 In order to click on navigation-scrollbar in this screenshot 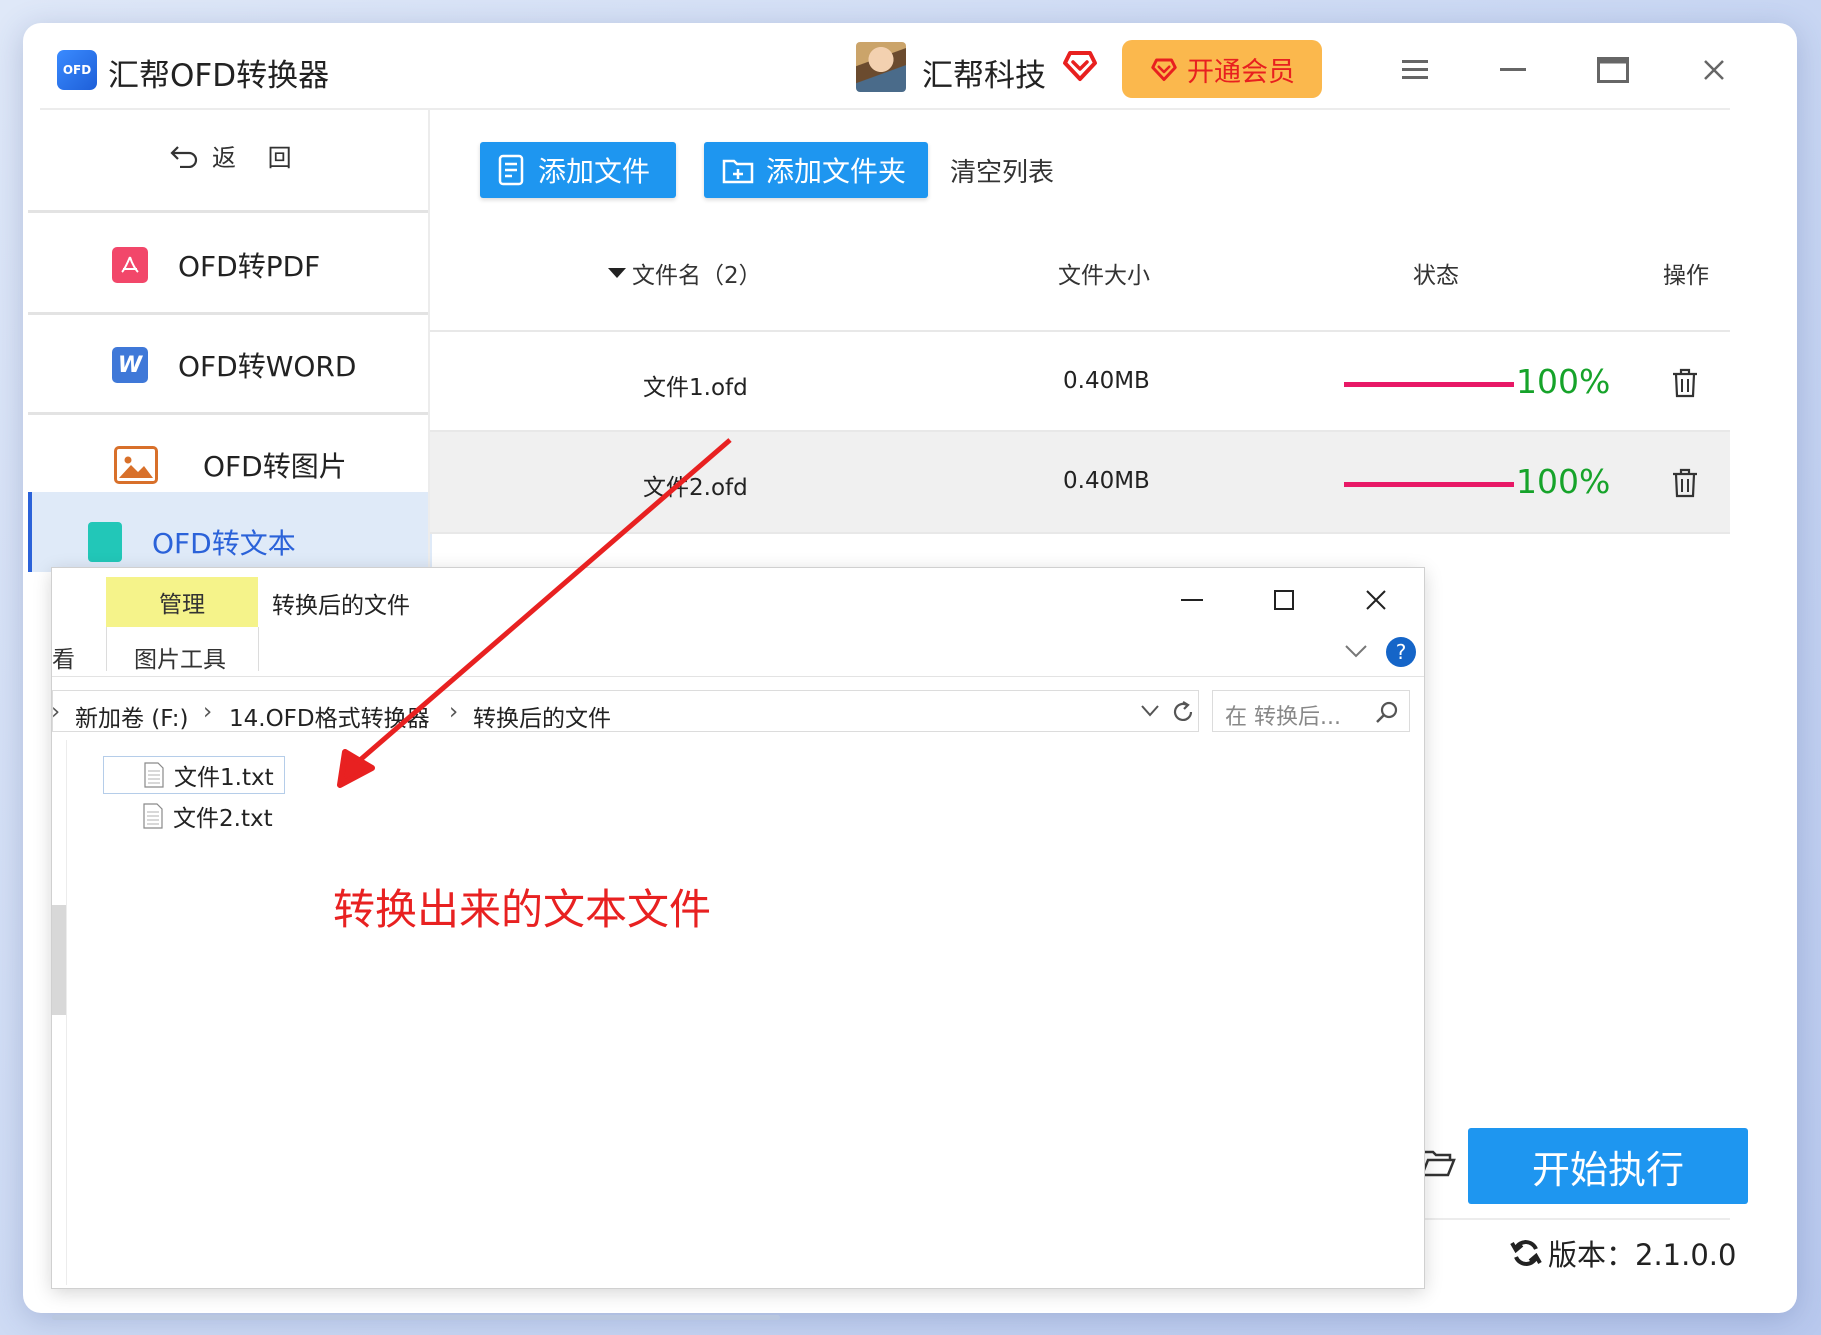, I will do `click(59, 960)`.